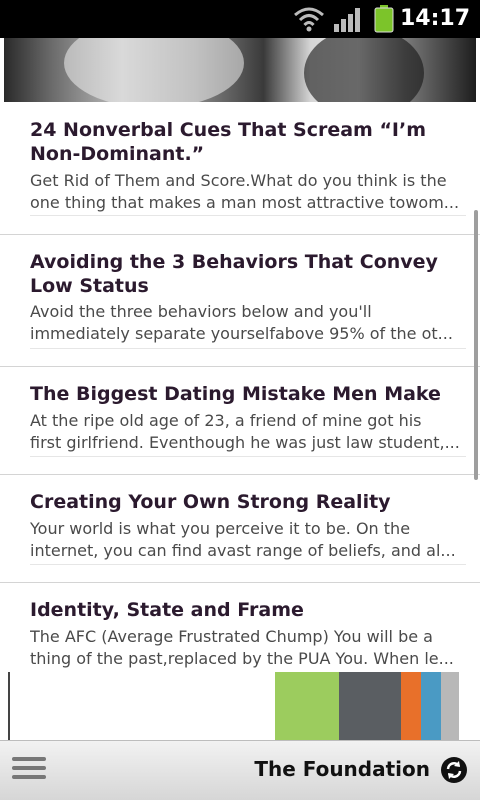 The width and height of the screenshot is (480, 800). I want to click on status-bar: 14:17, so click(240, 19).